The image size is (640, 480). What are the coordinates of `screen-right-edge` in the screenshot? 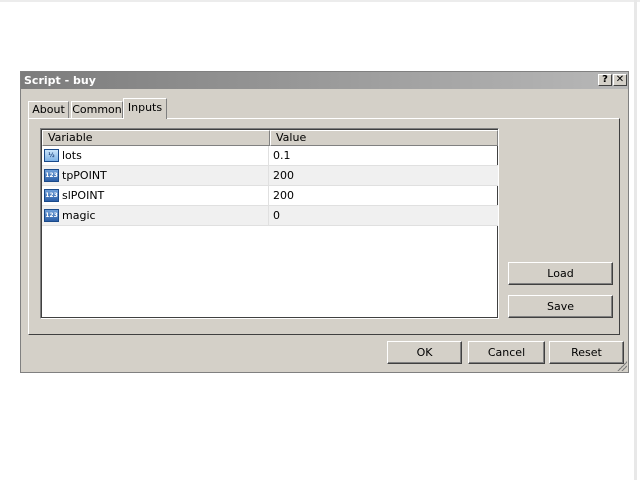 It's located at (635, 240).